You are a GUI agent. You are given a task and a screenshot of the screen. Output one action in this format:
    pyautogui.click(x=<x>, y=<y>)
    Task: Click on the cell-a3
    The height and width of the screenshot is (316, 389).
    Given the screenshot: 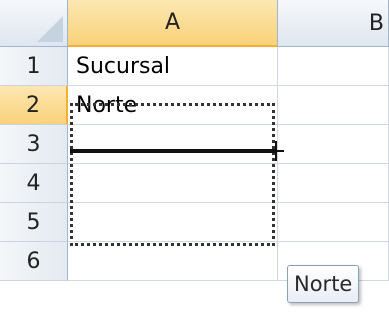 What is the action you would take?
    pyautogui.click(x=173, y=144)
    